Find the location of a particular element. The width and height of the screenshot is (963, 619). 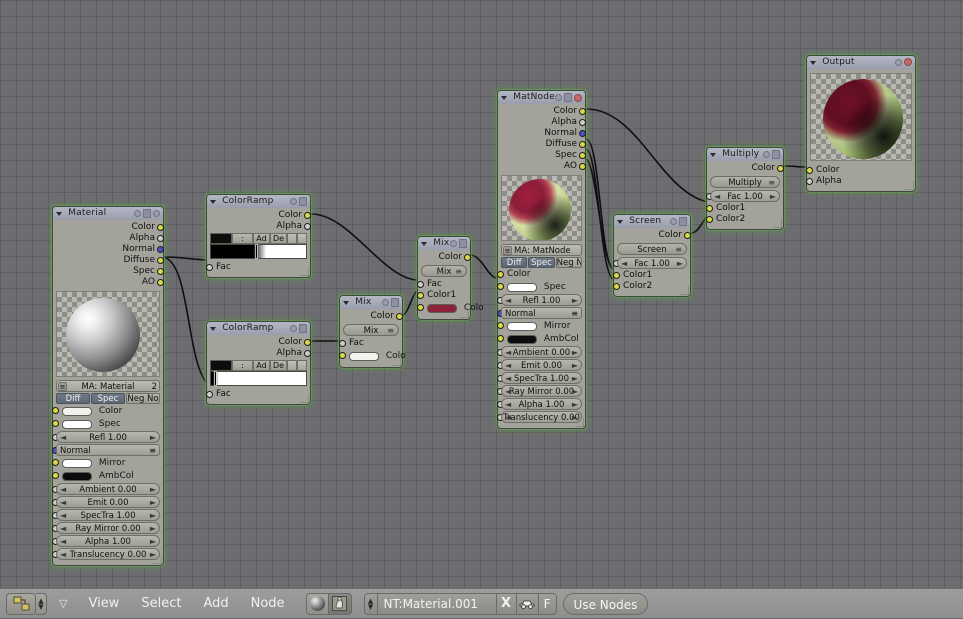

node-material-header: Material is located at coordinates (108, 213).